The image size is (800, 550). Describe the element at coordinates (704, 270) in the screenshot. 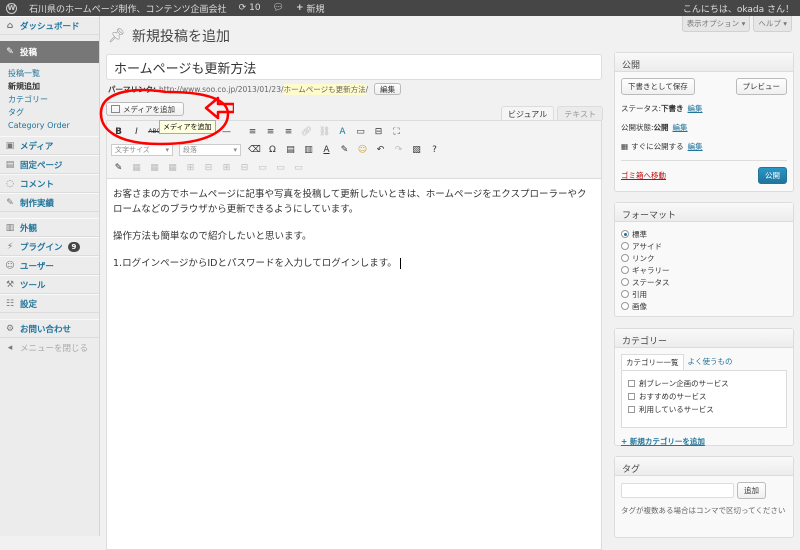

I see `format-option: ギャラリー` at that location.